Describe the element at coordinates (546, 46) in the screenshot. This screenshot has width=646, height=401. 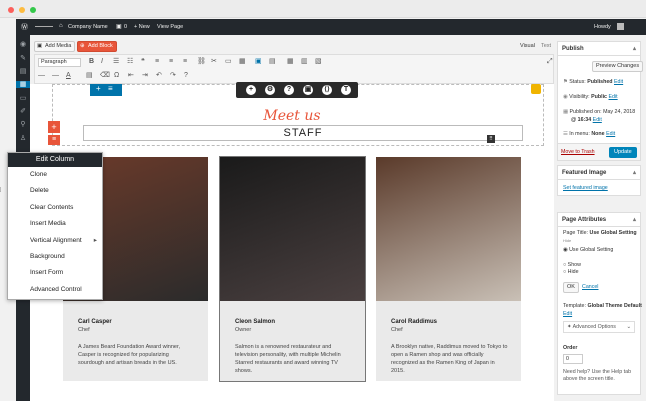
I see `tab-text: Text` at that location.